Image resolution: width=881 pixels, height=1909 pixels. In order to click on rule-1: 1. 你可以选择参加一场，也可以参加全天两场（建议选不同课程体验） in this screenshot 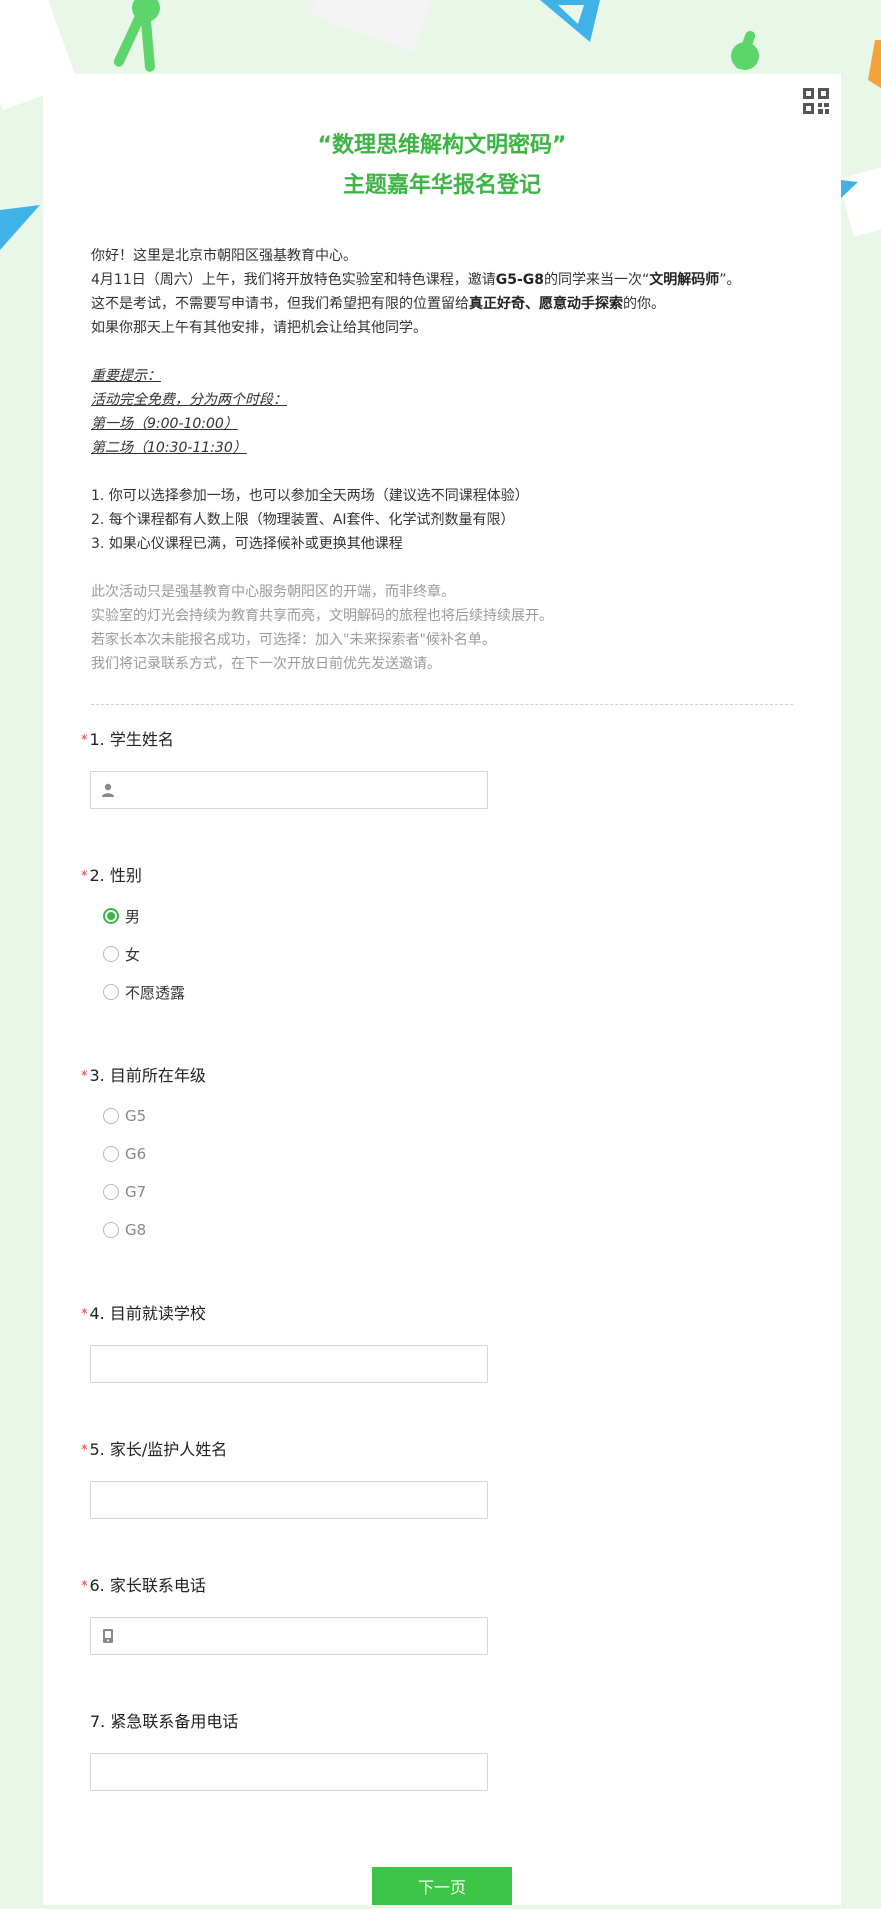, I will do `click(310, 496)`.